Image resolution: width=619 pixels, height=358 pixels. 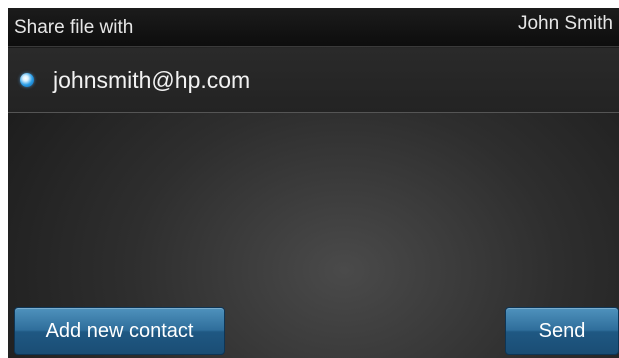 What do you see at coordinates (313, 27) in the screenshot?
I see `header-bar: Share file with John Smith` at bounding box center [313, 27].